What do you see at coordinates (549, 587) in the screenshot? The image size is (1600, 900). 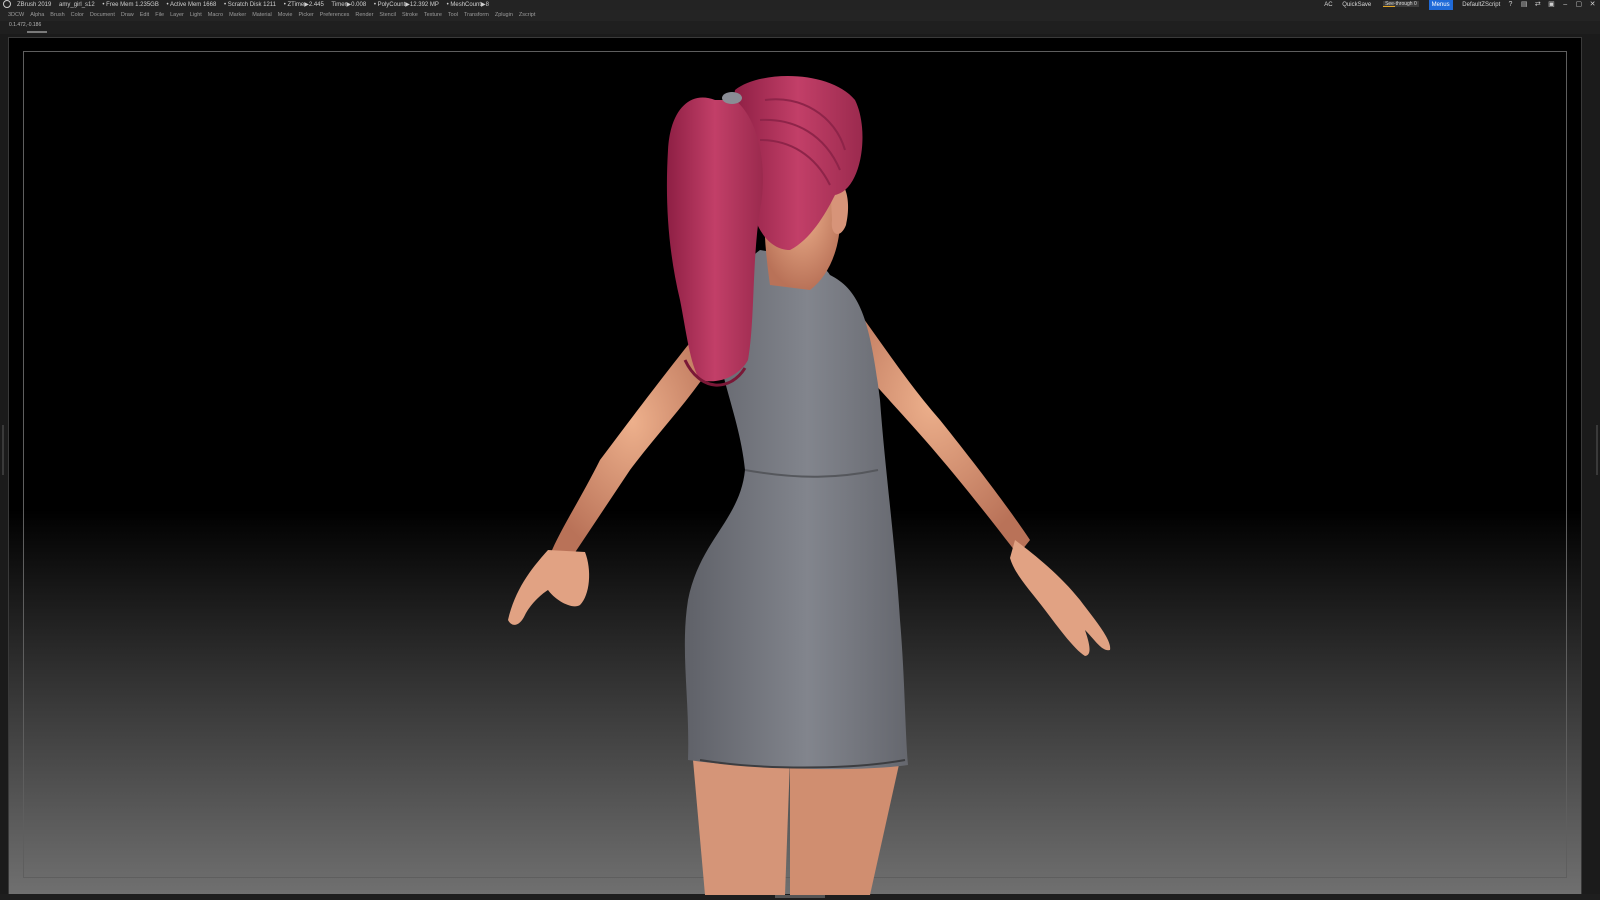 I see `left-hand` at bounding box center [549, 587].